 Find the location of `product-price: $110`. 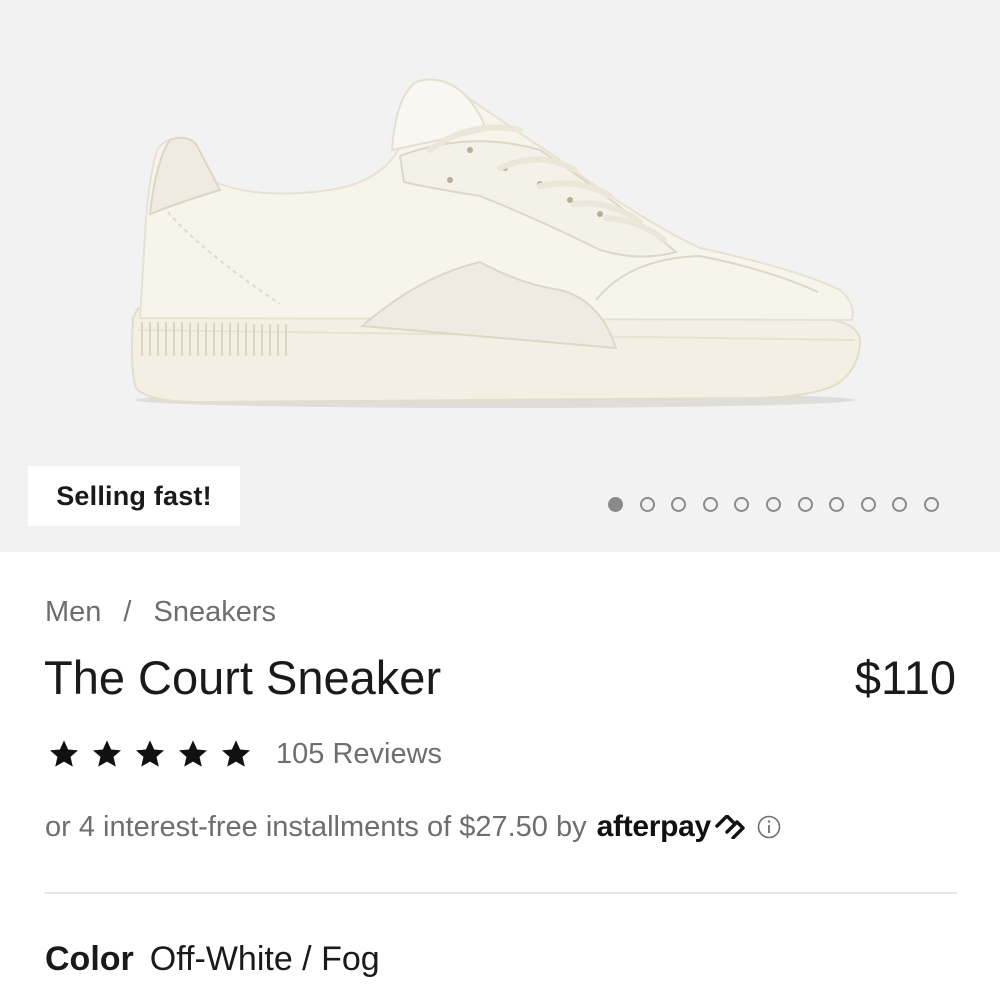

product-price: $110 is located at coordinates (905, 677).